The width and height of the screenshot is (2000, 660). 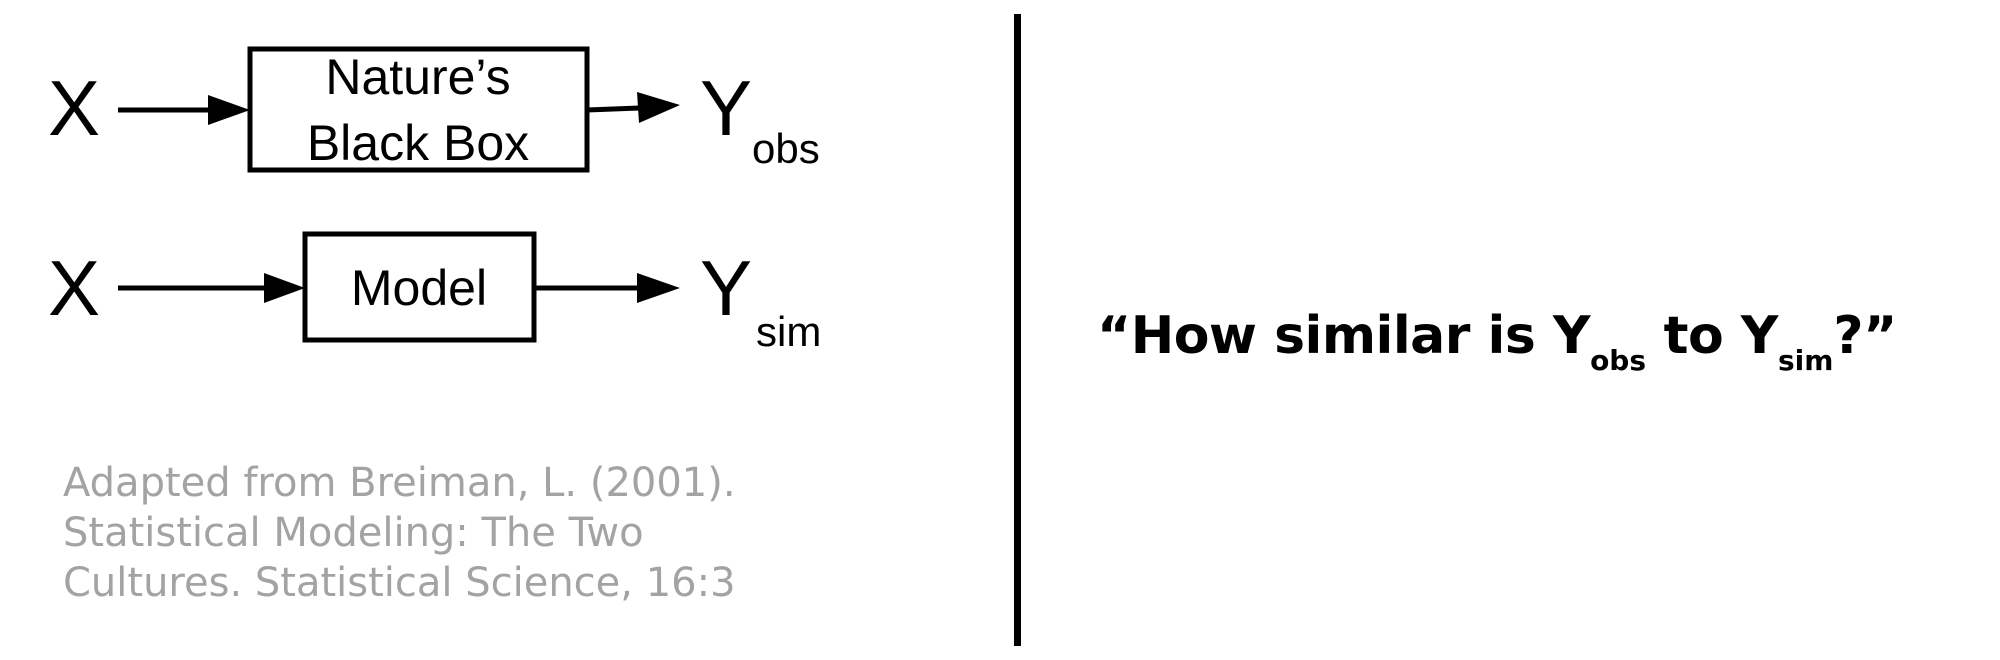 What do you see at coordinates (229, 110) in the screenshot?
I see `row1-input-arrowhead` at bounding box center [229, 110].